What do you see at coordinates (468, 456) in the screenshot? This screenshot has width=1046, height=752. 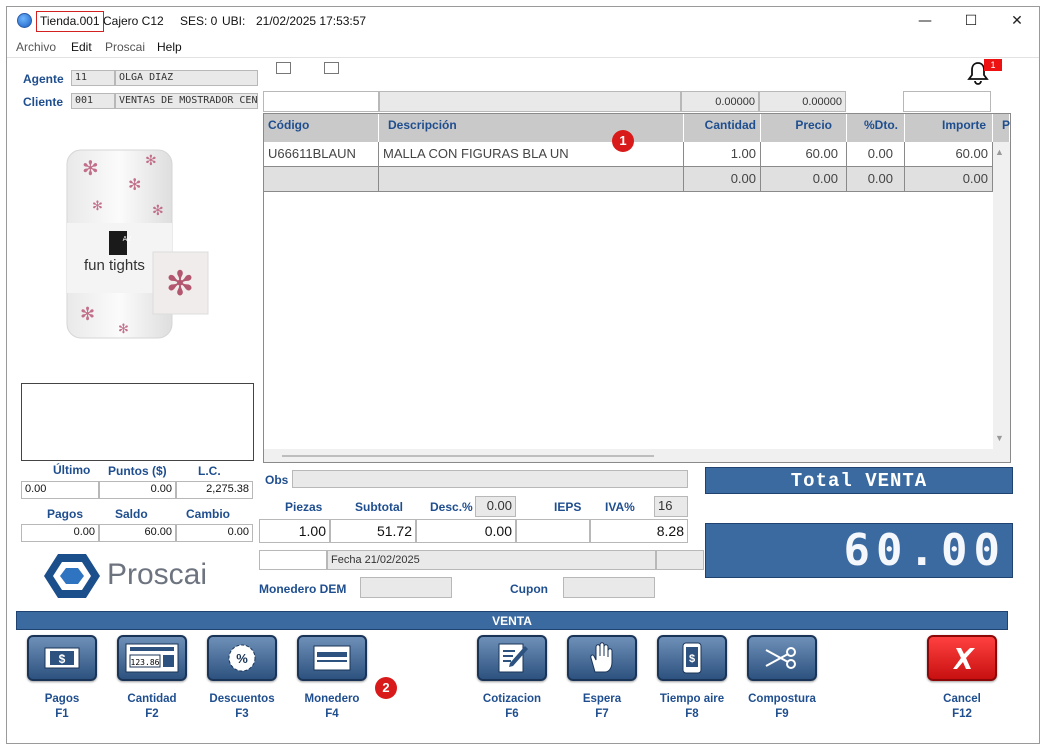 I see `horizontal-scroll-thumb` at bounding box center [468, 456].